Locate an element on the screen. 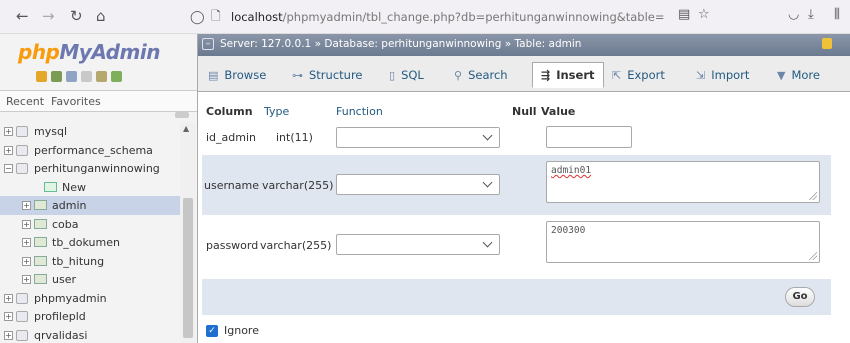 This screenshot has height=343, width=850. collapse-nav-icon: – is located at coordinates (208, 44).